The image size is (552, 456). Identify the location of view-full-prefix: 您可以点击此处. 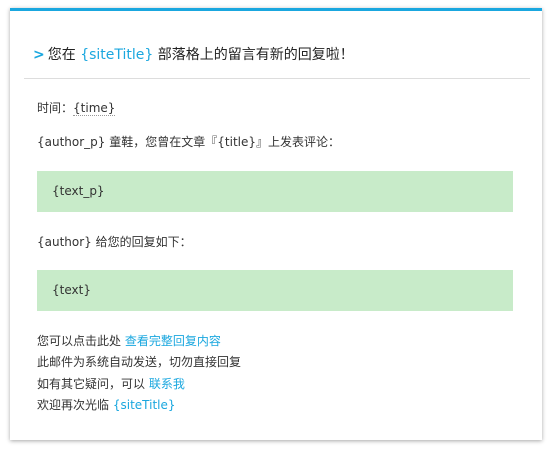
(79, 341).